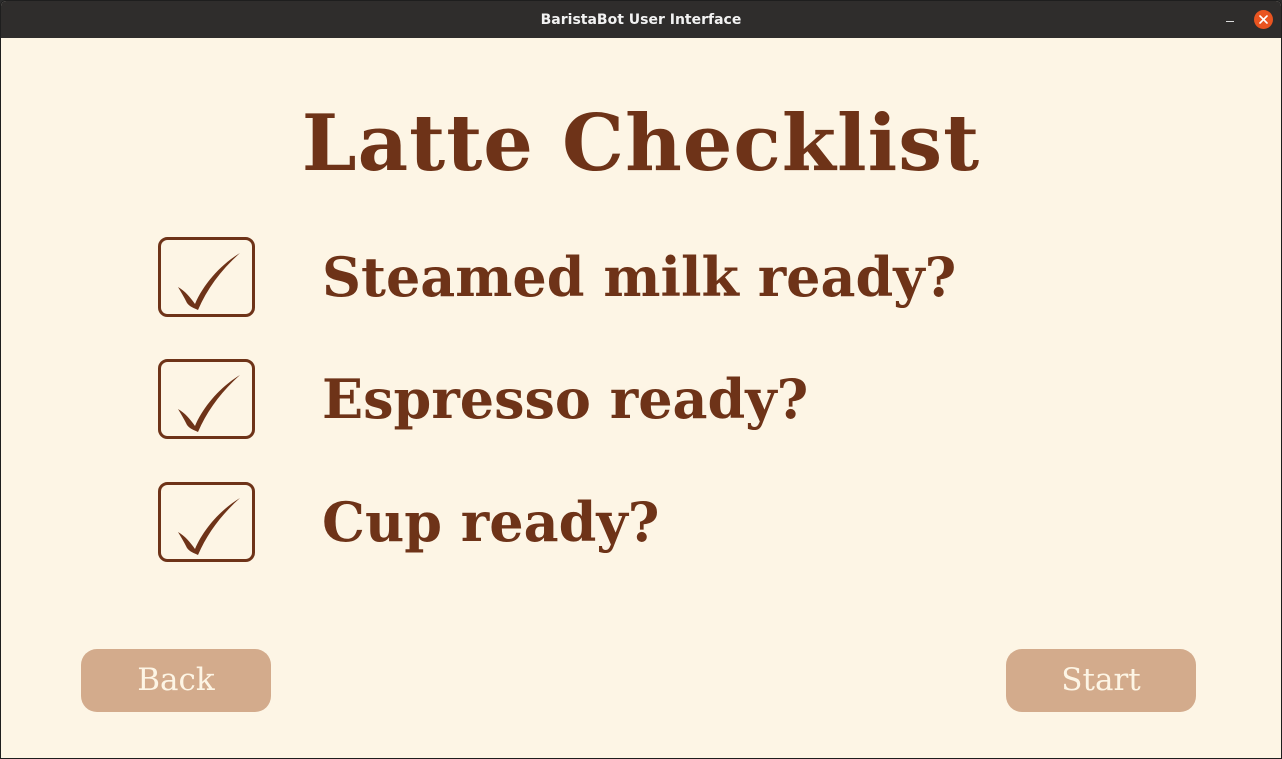 This screenshot has width=1282, height=759. I want to click on checklist-item-cup: Cup ready?, so click(658, 522).